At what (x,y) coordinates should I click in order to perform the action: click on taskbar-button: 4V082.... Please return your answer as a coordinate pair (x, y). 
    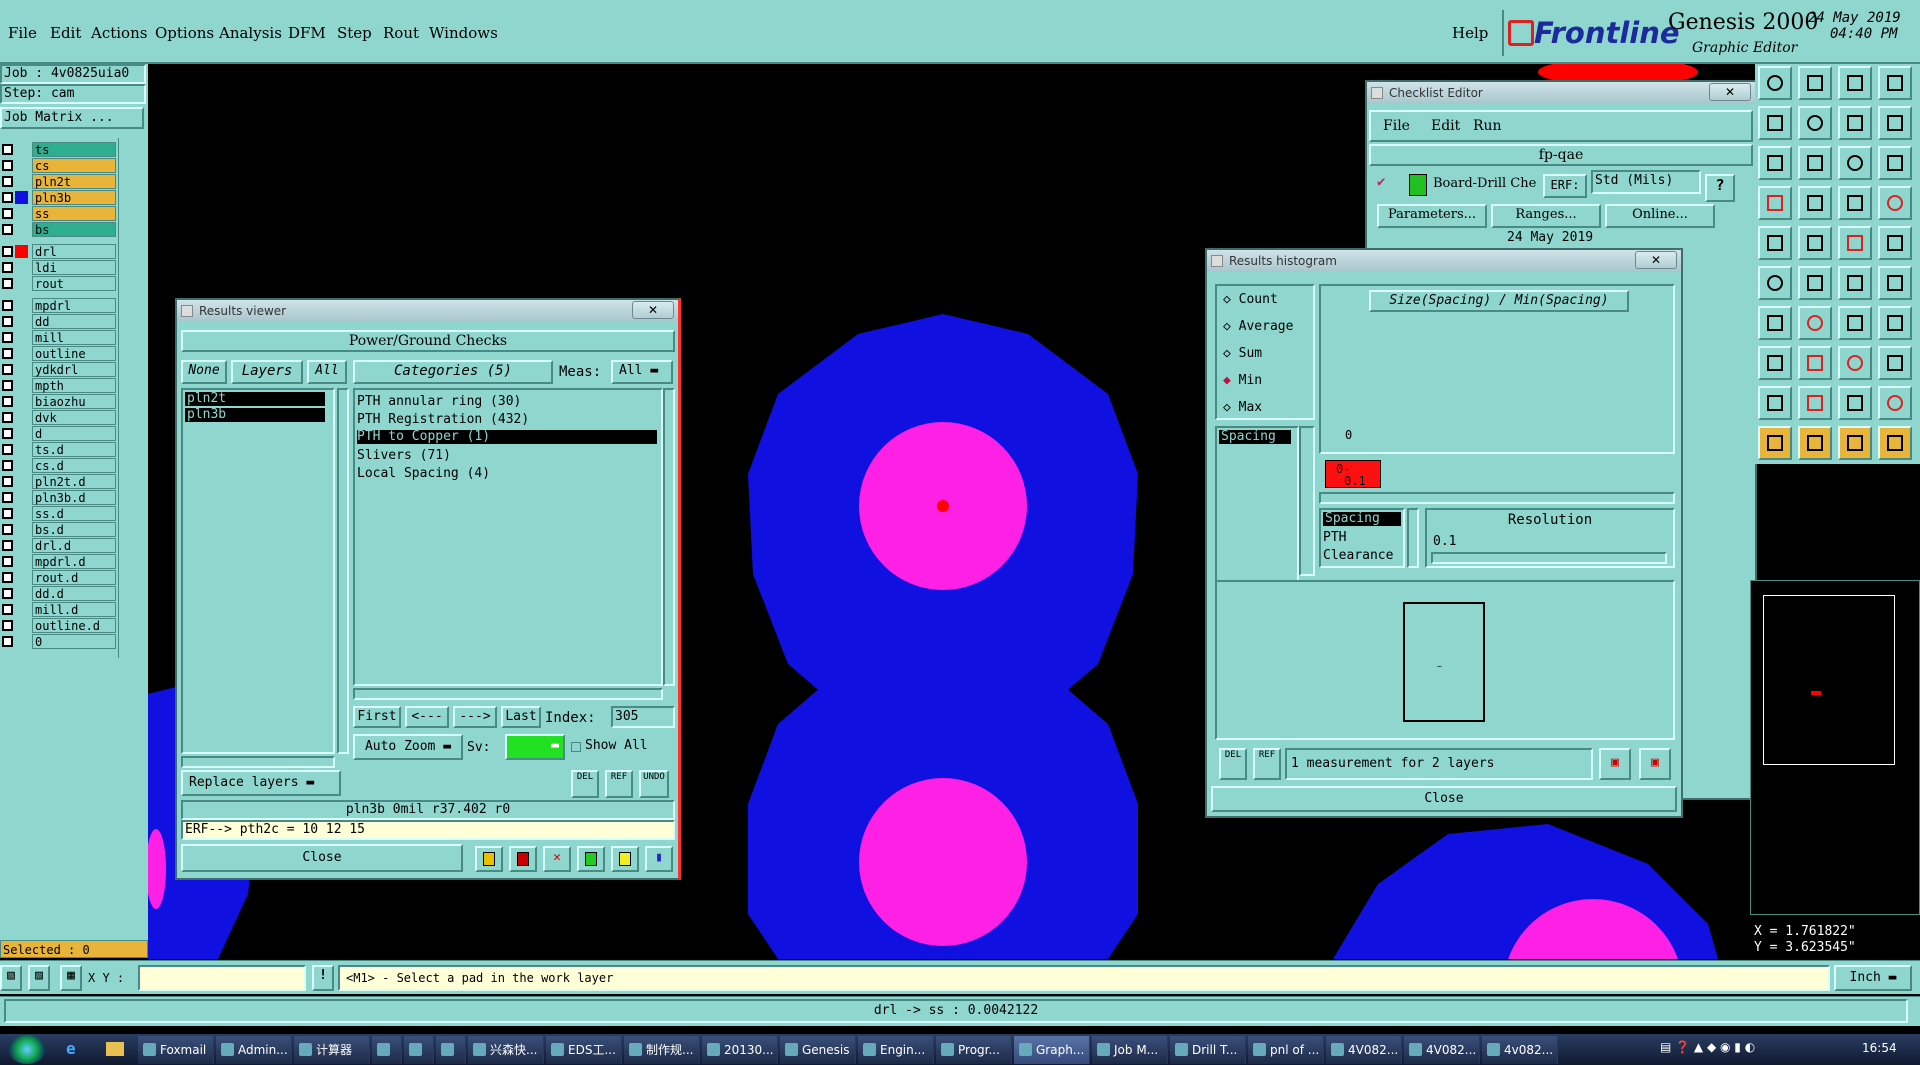
    Looking at the image, I should click on (1364, 1050).